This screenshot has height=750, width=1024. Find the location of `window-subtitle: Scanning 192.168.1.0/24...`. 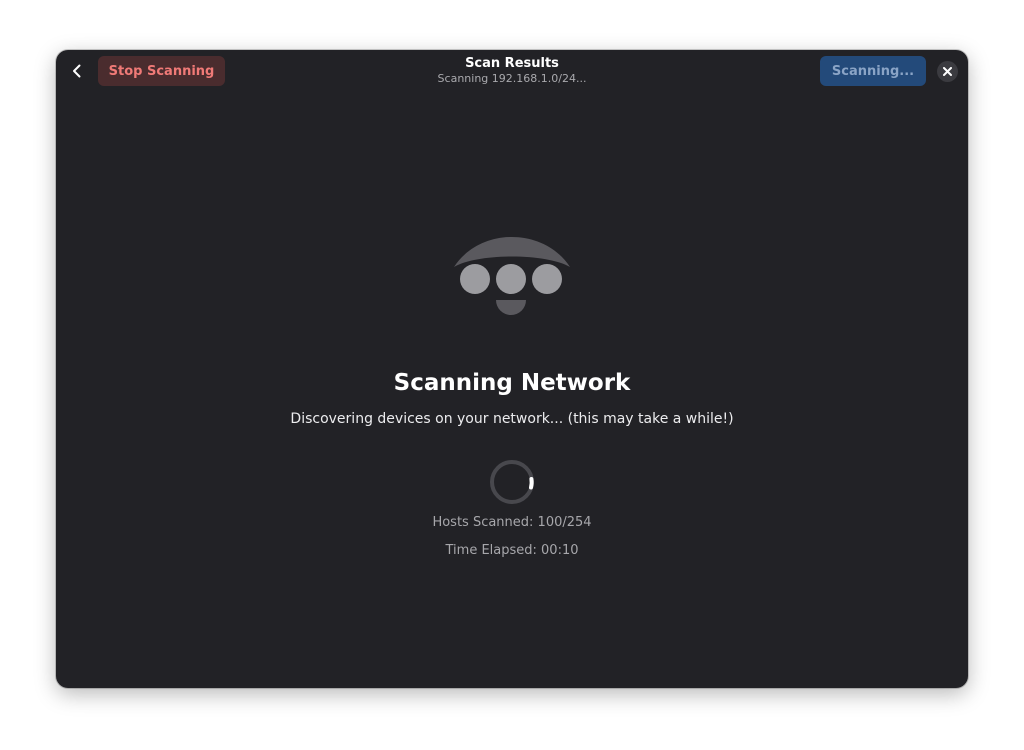

window-subtitle: Scanning 192.168.1.0/24... is located at coordinates (512, 78).